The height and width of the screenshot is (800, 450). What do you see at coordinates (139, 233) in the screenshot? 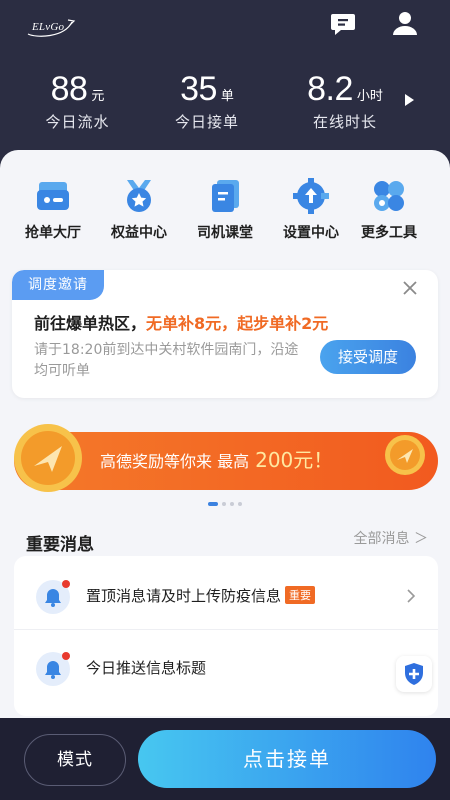
I see `tool-label: 权益中心` at bounding box center [139, 233].